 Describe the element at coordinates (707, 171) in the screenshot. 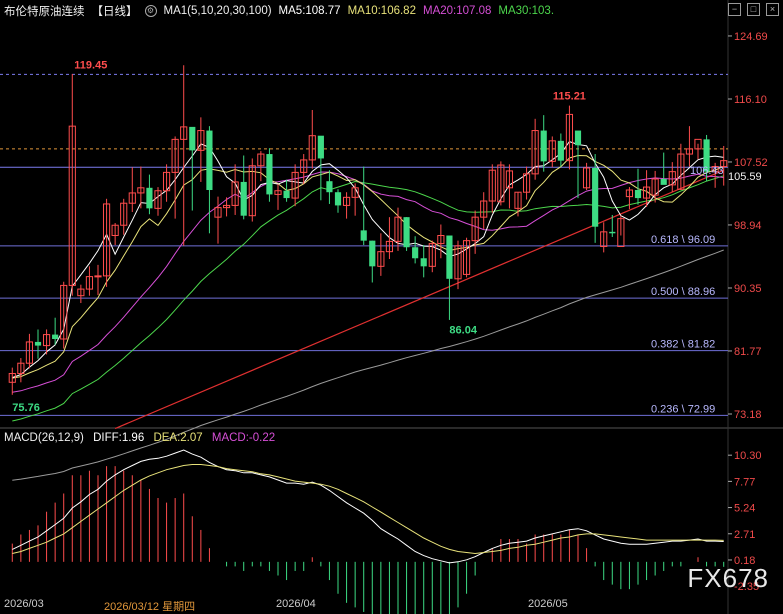

I see `price-tag: 106.43` at that location.